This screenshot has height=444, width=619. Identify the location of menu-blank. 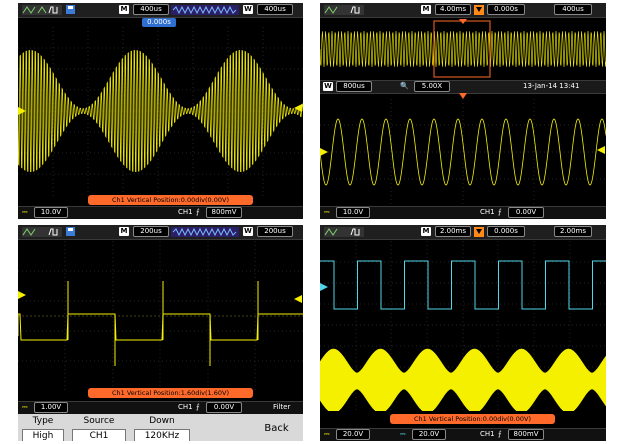
(222, 427).